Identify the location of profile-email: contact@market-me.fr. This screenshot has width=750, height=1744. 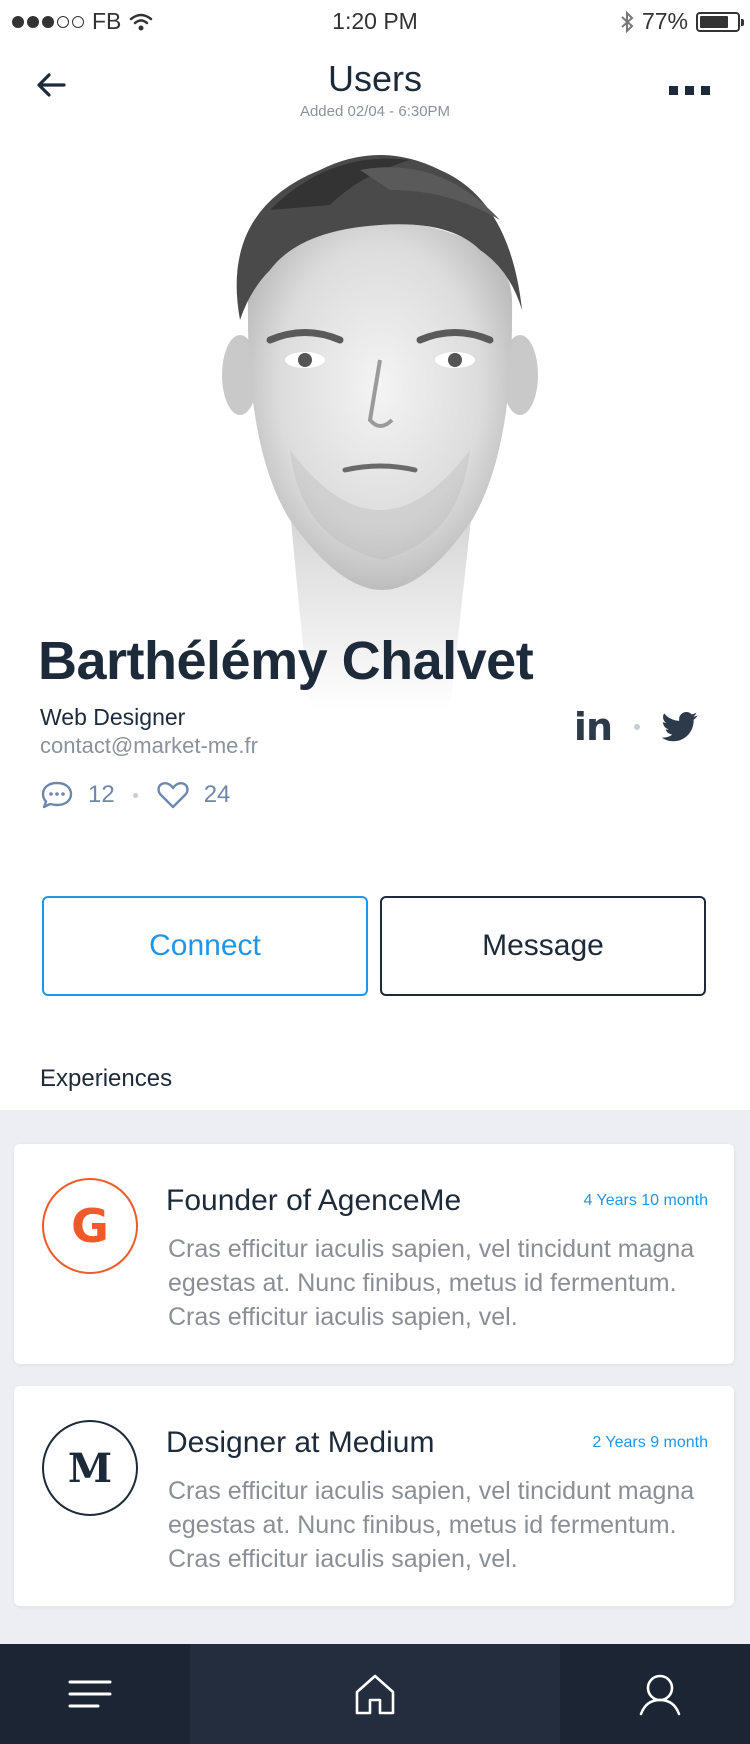
(149, 746).